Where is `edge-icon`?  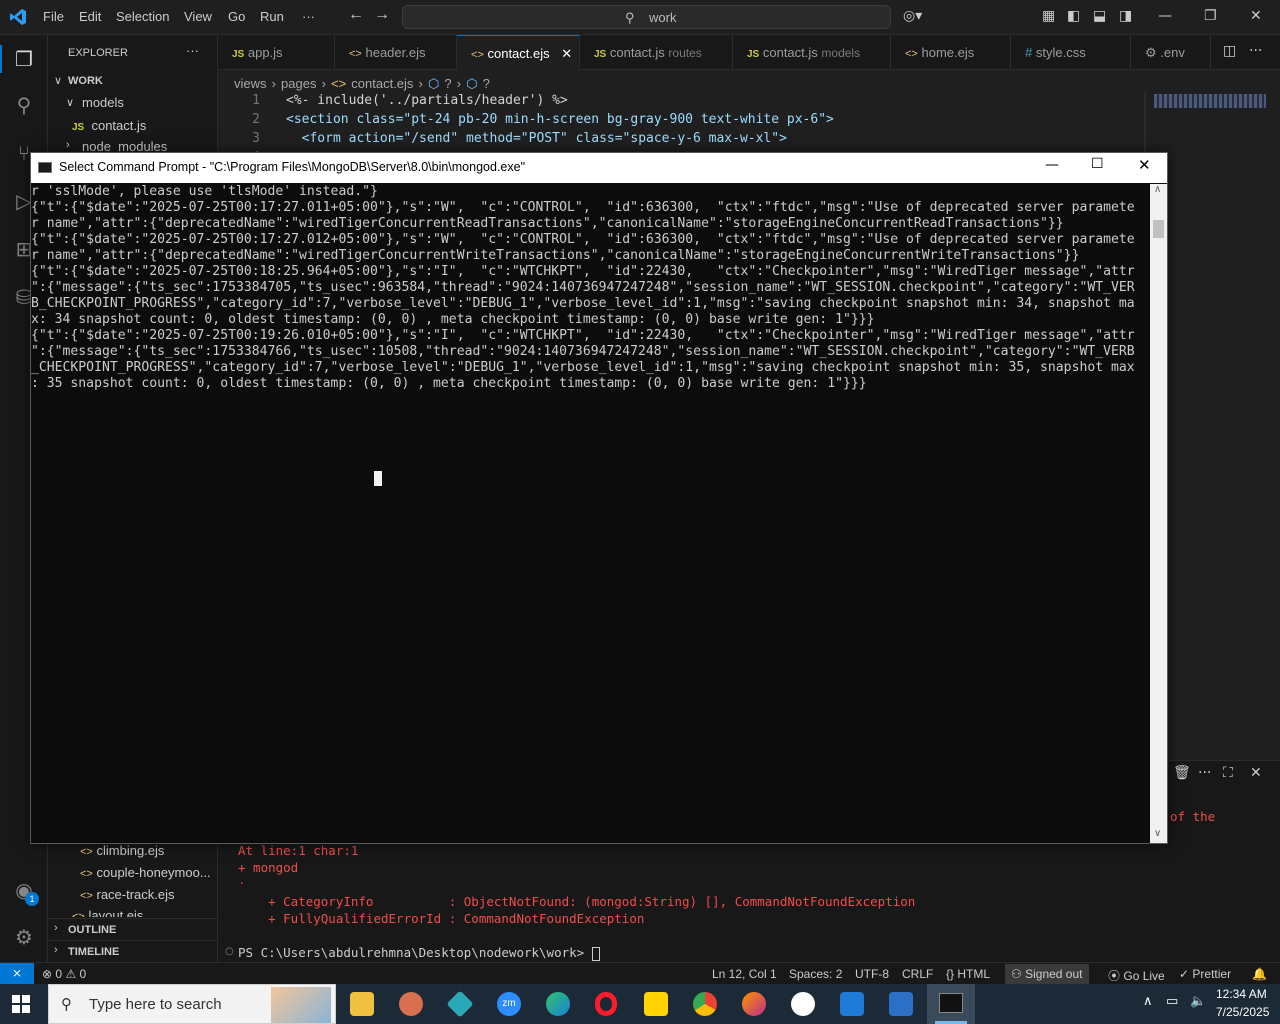
edge-icon is located at coordinates (558, 1004).